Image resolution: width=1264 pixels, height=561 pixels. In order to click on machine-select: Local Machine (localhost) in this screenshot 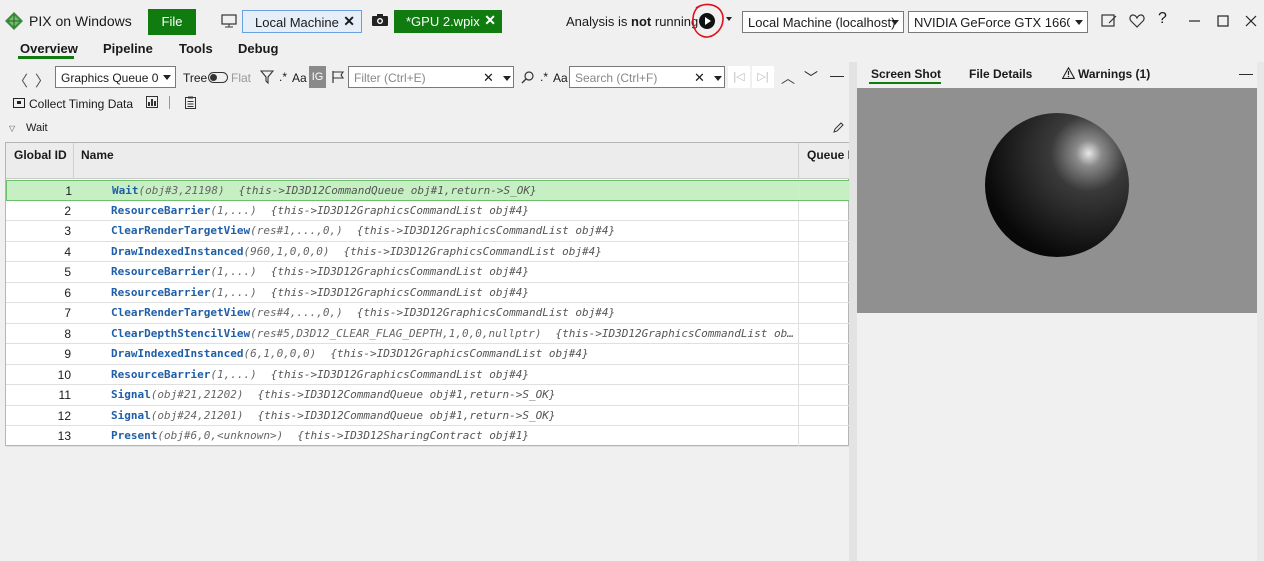, I will do `click(823, 22)`.